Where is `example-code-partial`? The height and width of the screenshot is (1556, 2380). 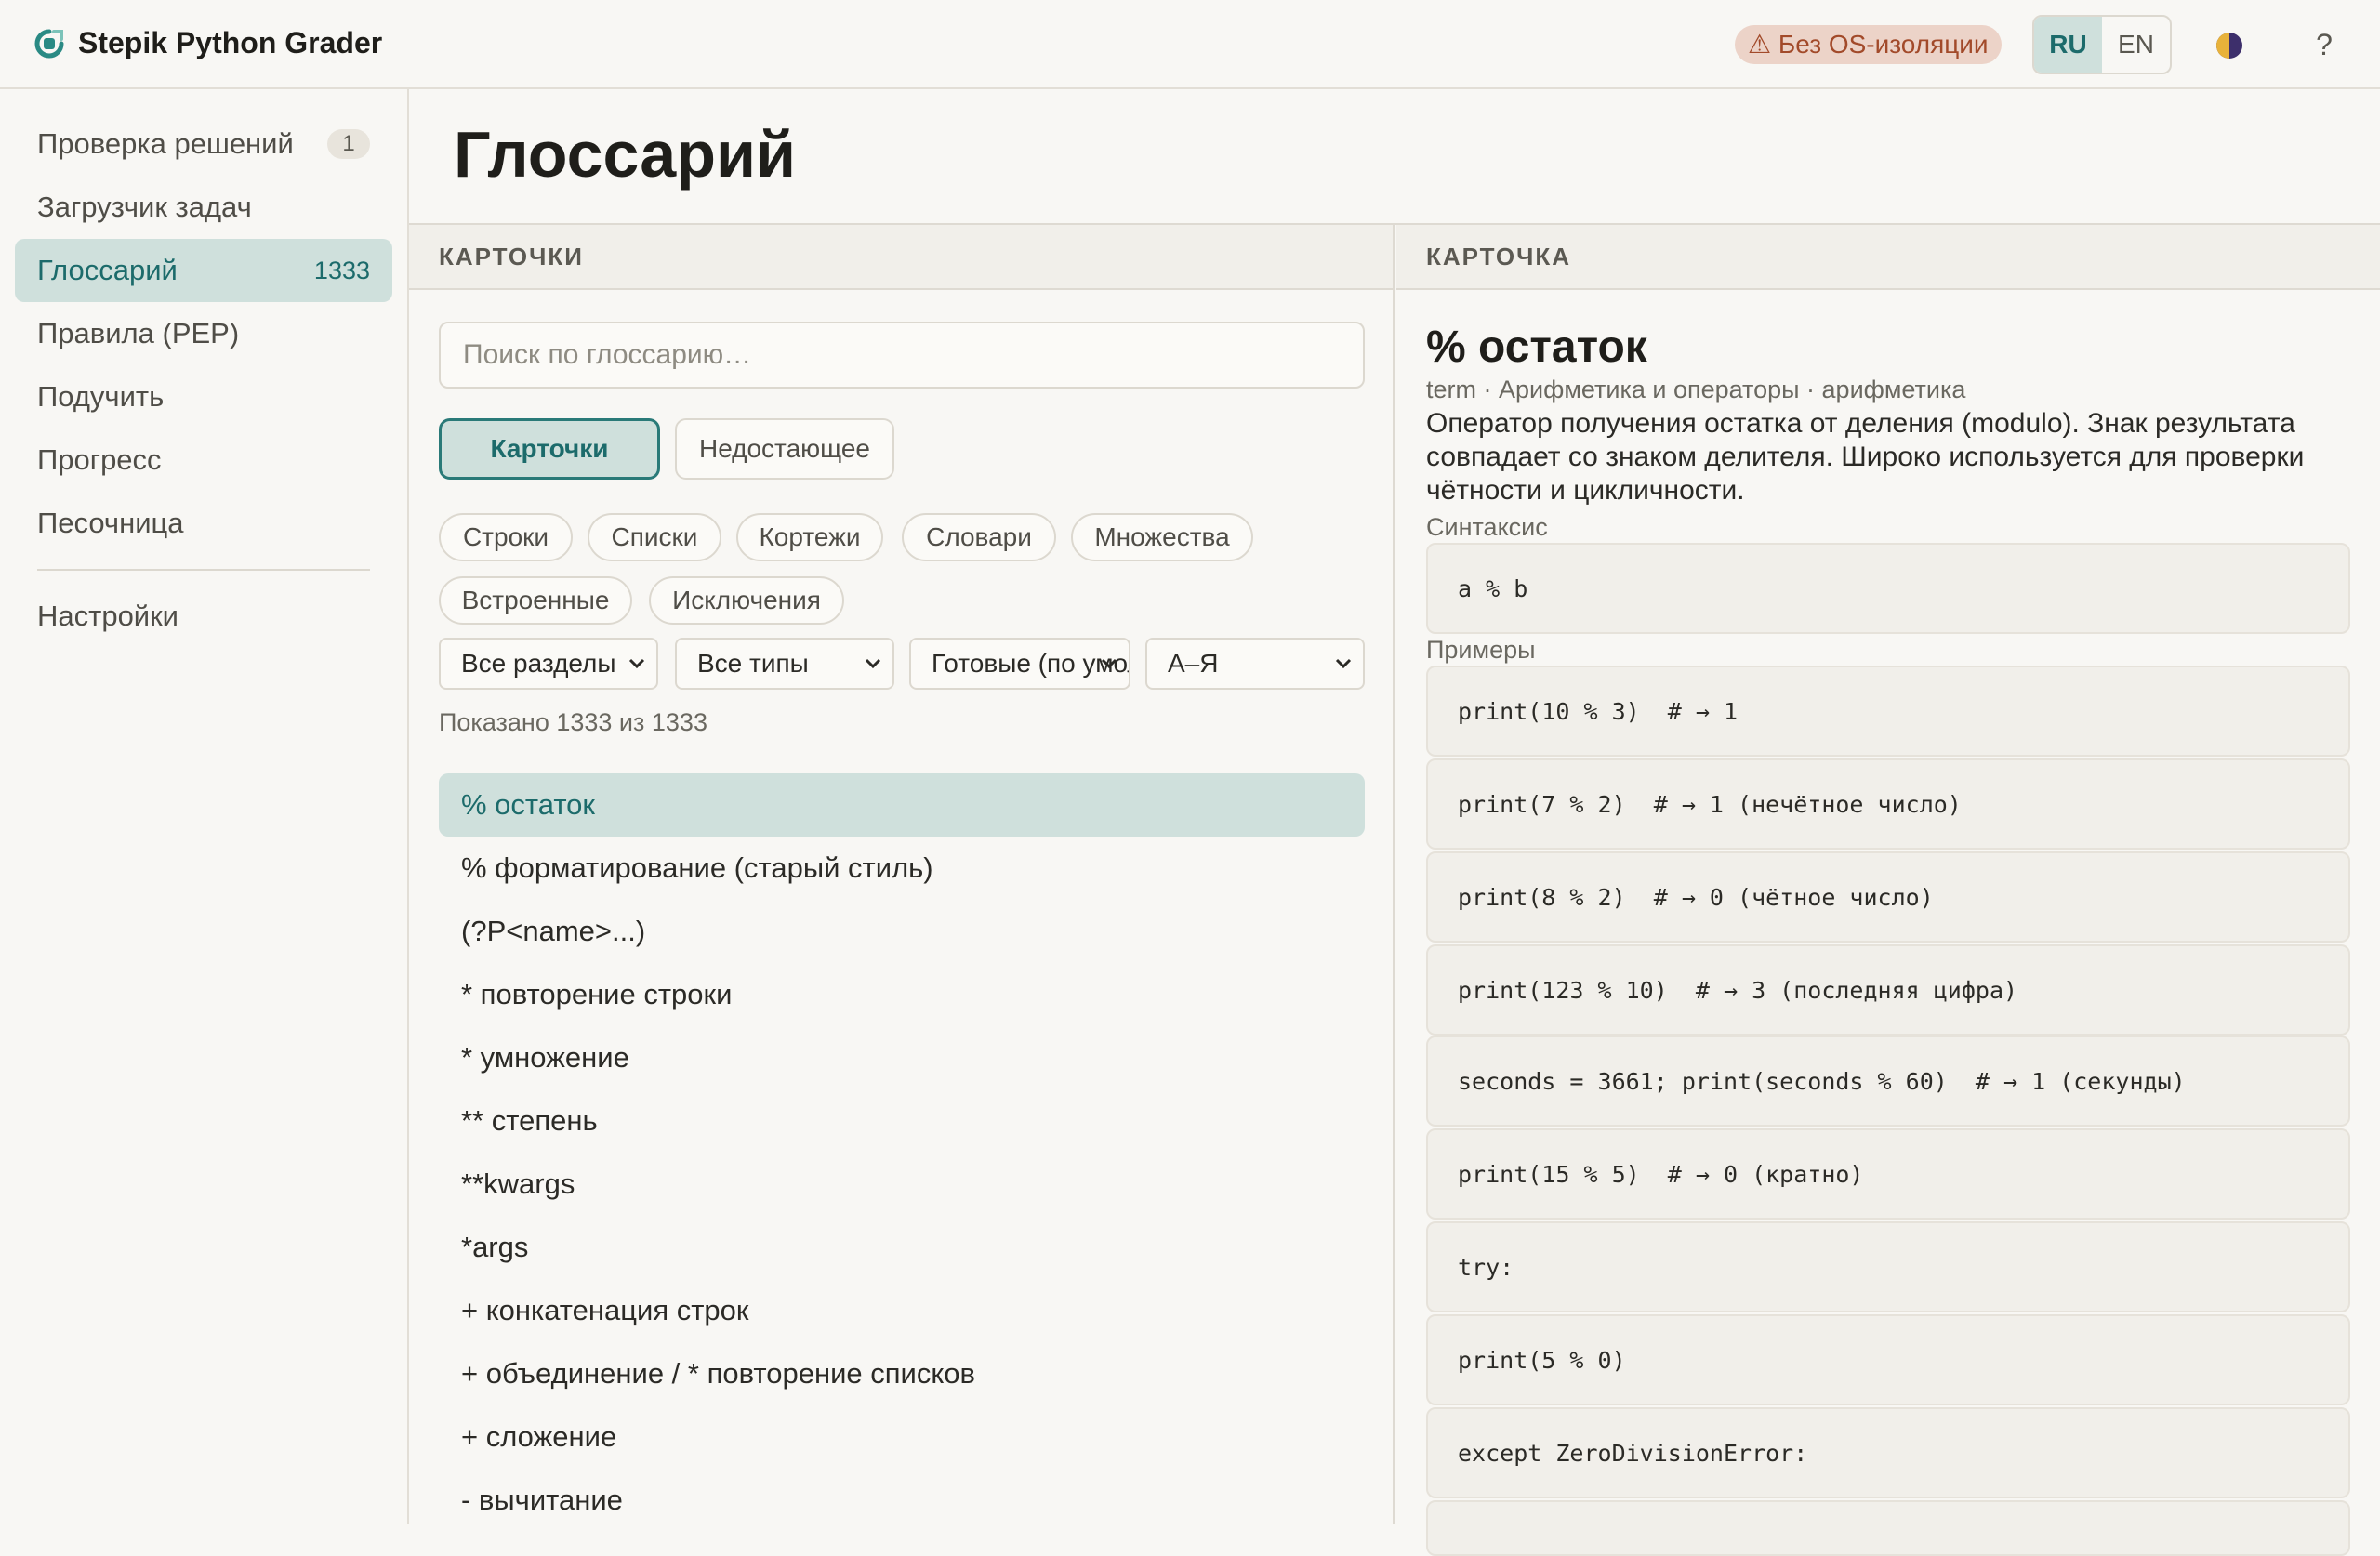 example-code-partial is located at coordinates (1888, 1528).